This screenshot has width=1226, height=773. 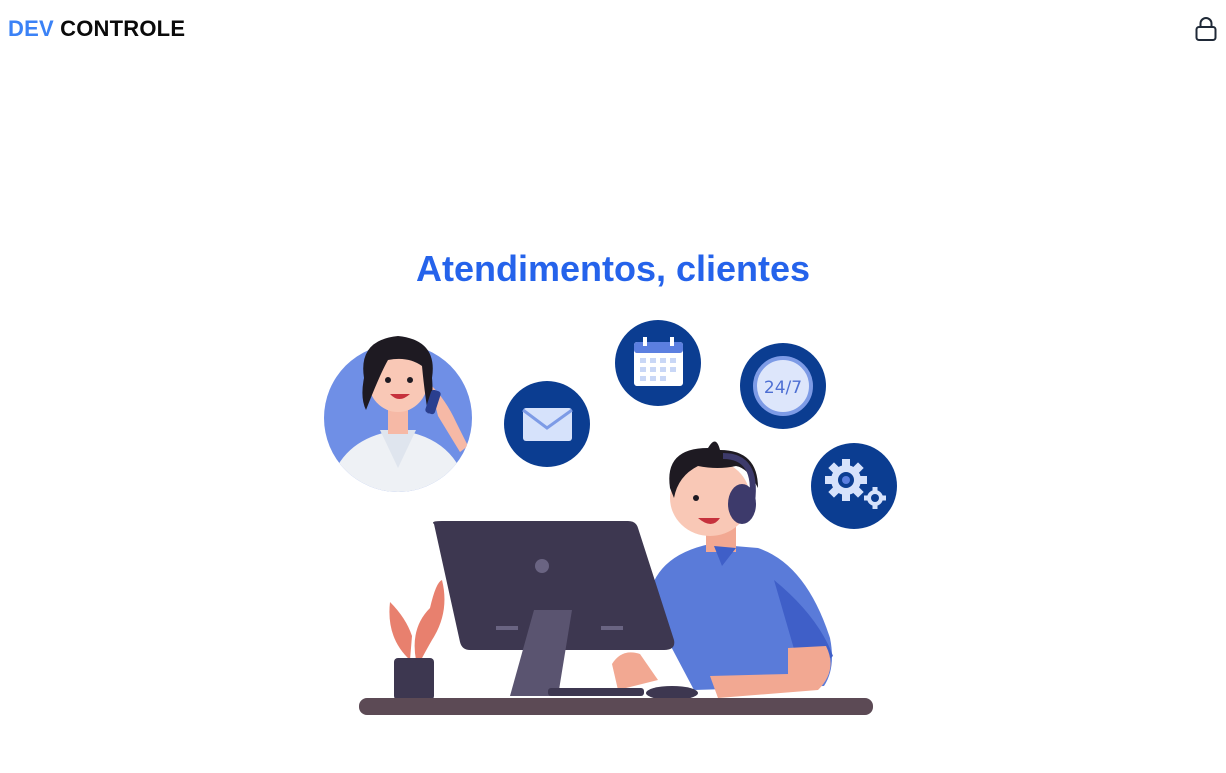 What do you see at coordinates (31, 28) in the screenshot?
I see `logo-dev-text: DEV` at bounding box center [31, 28].